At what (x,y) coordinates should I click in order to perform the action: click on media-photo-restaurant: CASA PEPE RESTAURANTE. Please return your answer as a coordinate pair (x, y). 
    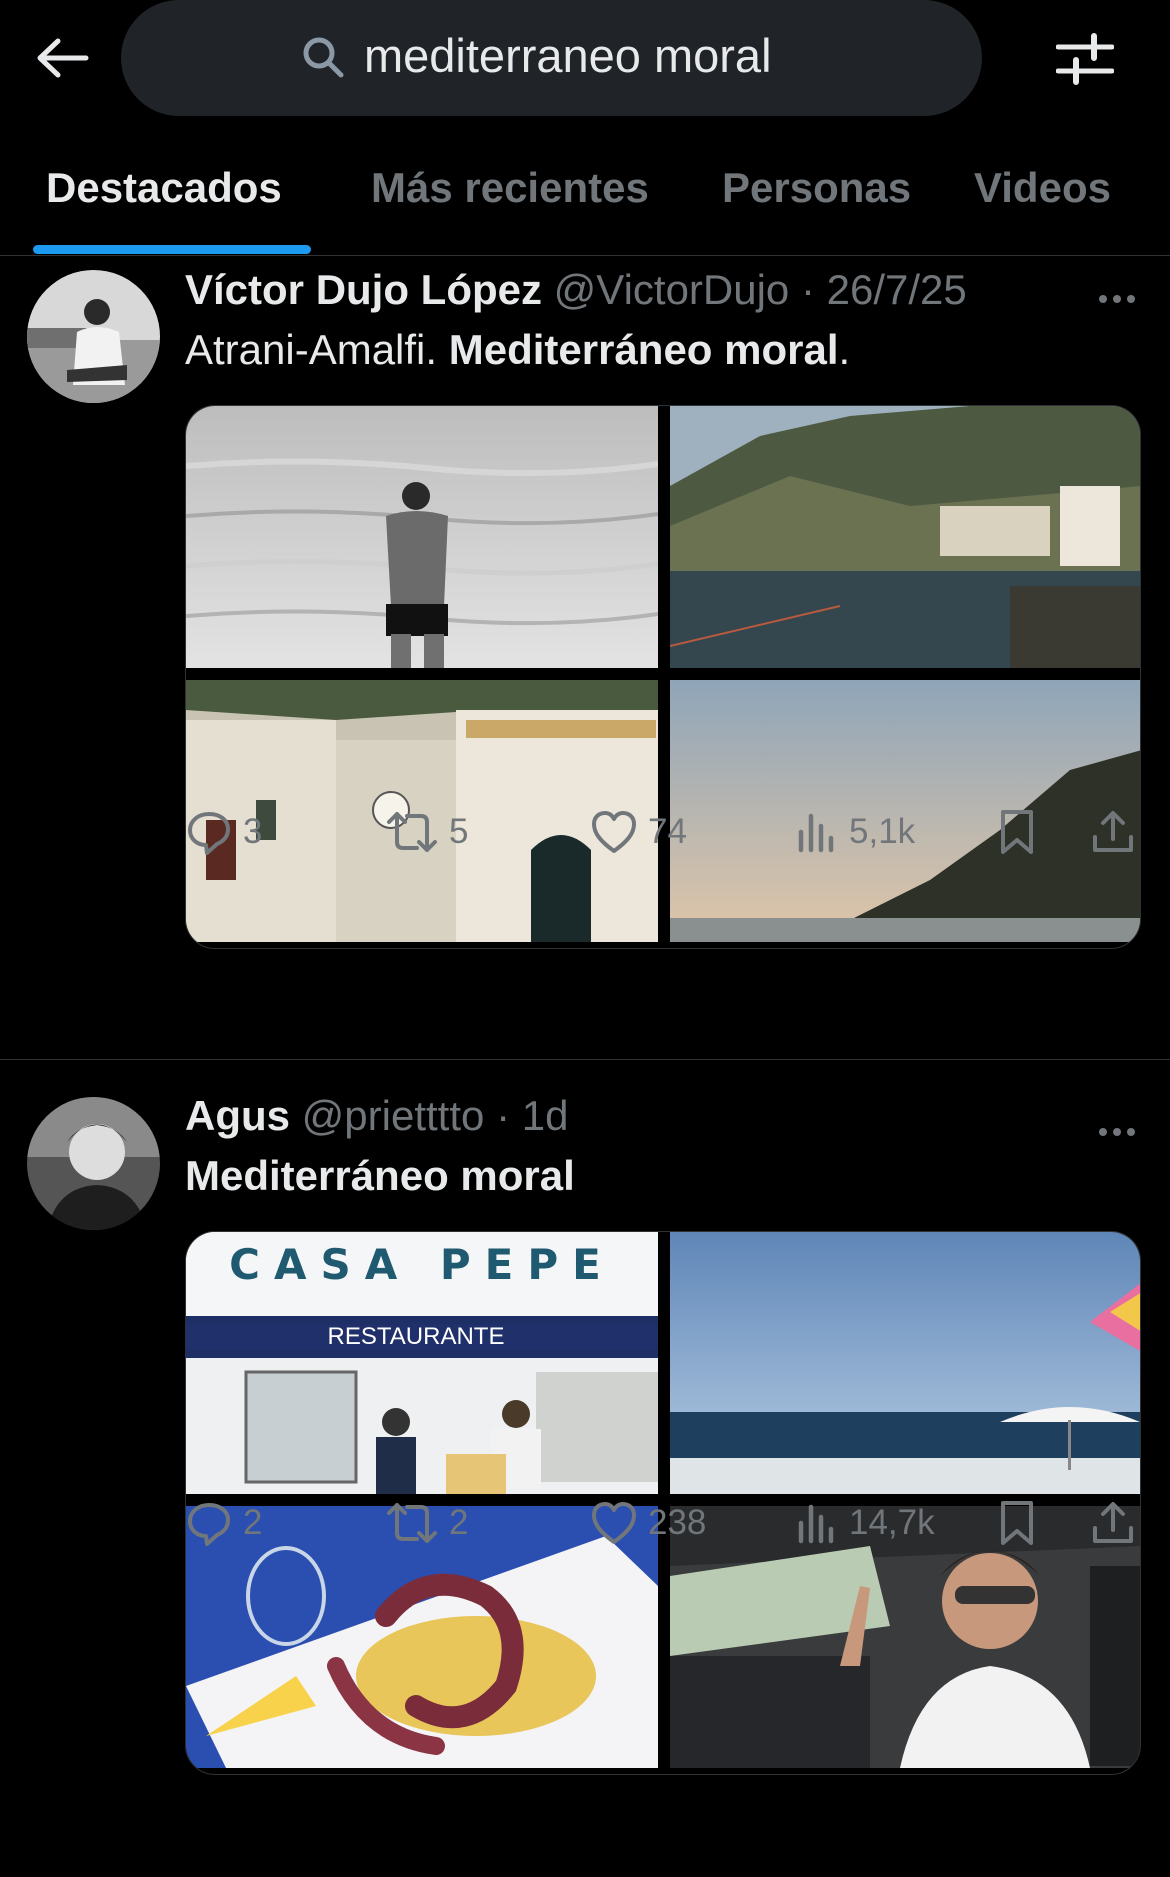
    Looking at the image, I should click on (422, 1363).